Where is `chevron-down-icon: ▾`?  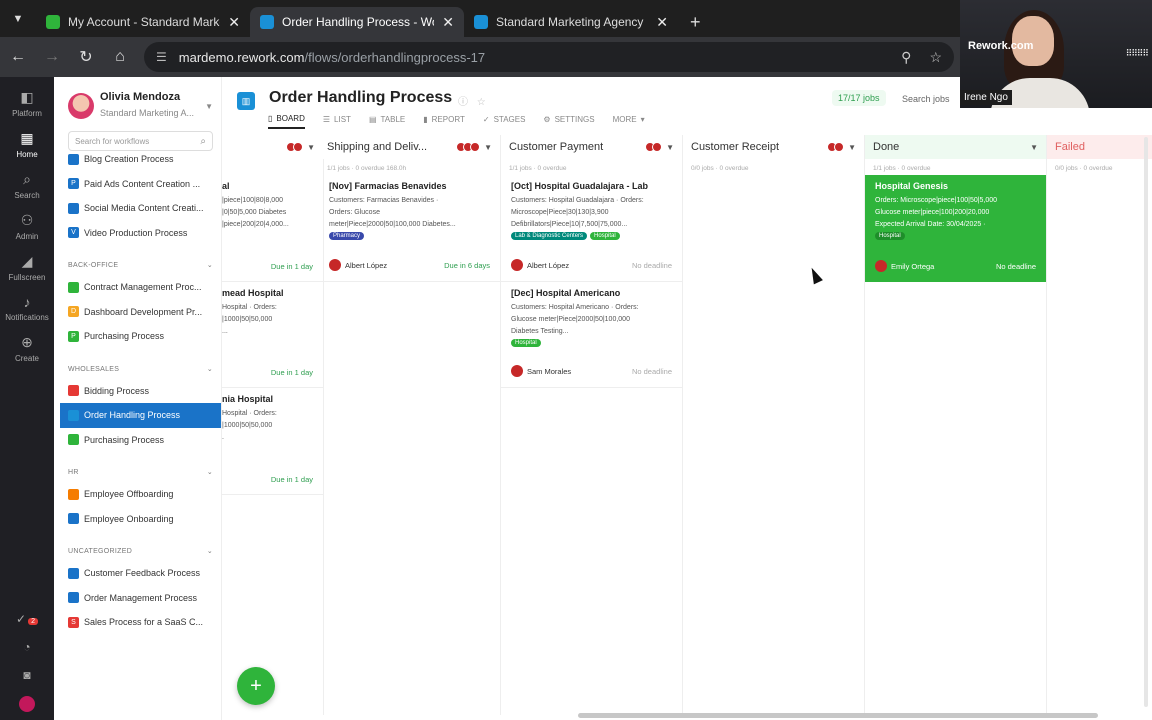
chevron-down-icon: ▾ is located at coordinates (642, 119).